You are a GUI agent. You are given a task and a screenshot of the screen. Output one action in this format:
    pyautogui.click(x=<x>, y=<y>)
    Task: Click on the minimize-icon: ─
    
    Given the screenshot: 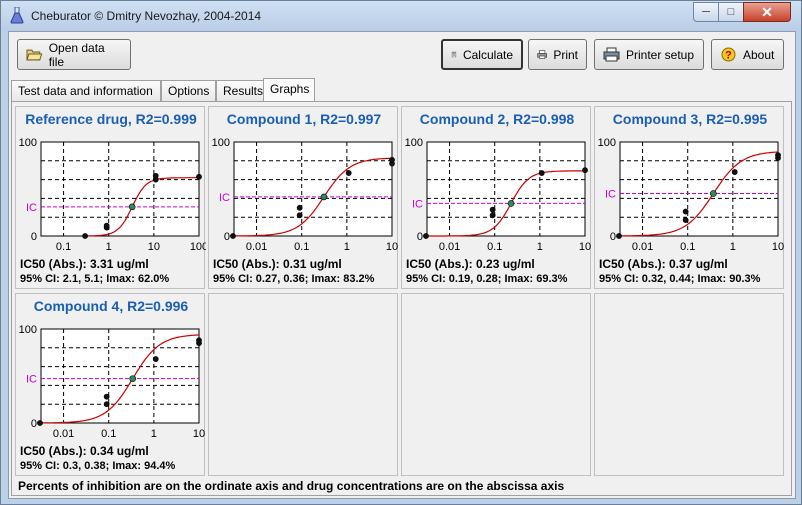 What is the action you would take?
    pyautogui.click(x=706, y=12)
    